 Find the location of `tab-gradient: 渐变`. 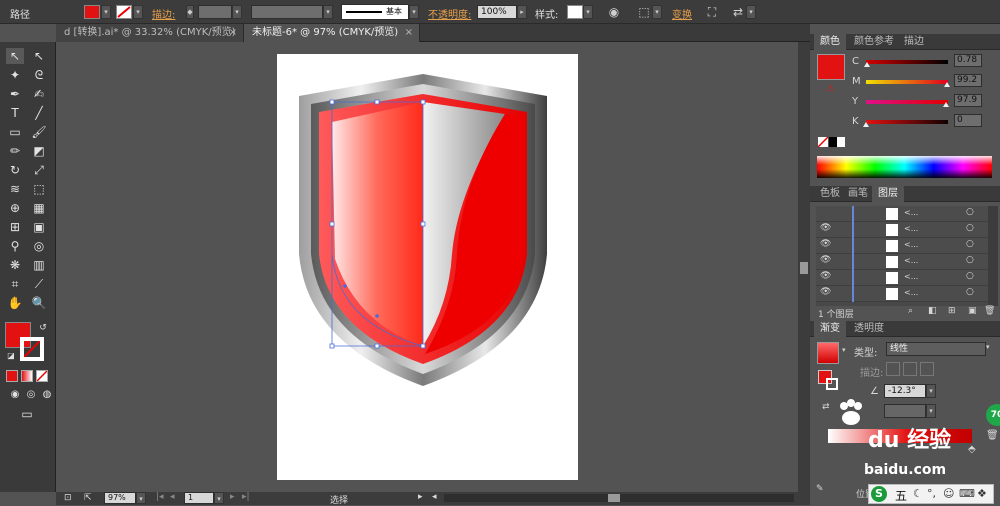

tab-gradient: 渐变 is located at coordinates (830, 329).